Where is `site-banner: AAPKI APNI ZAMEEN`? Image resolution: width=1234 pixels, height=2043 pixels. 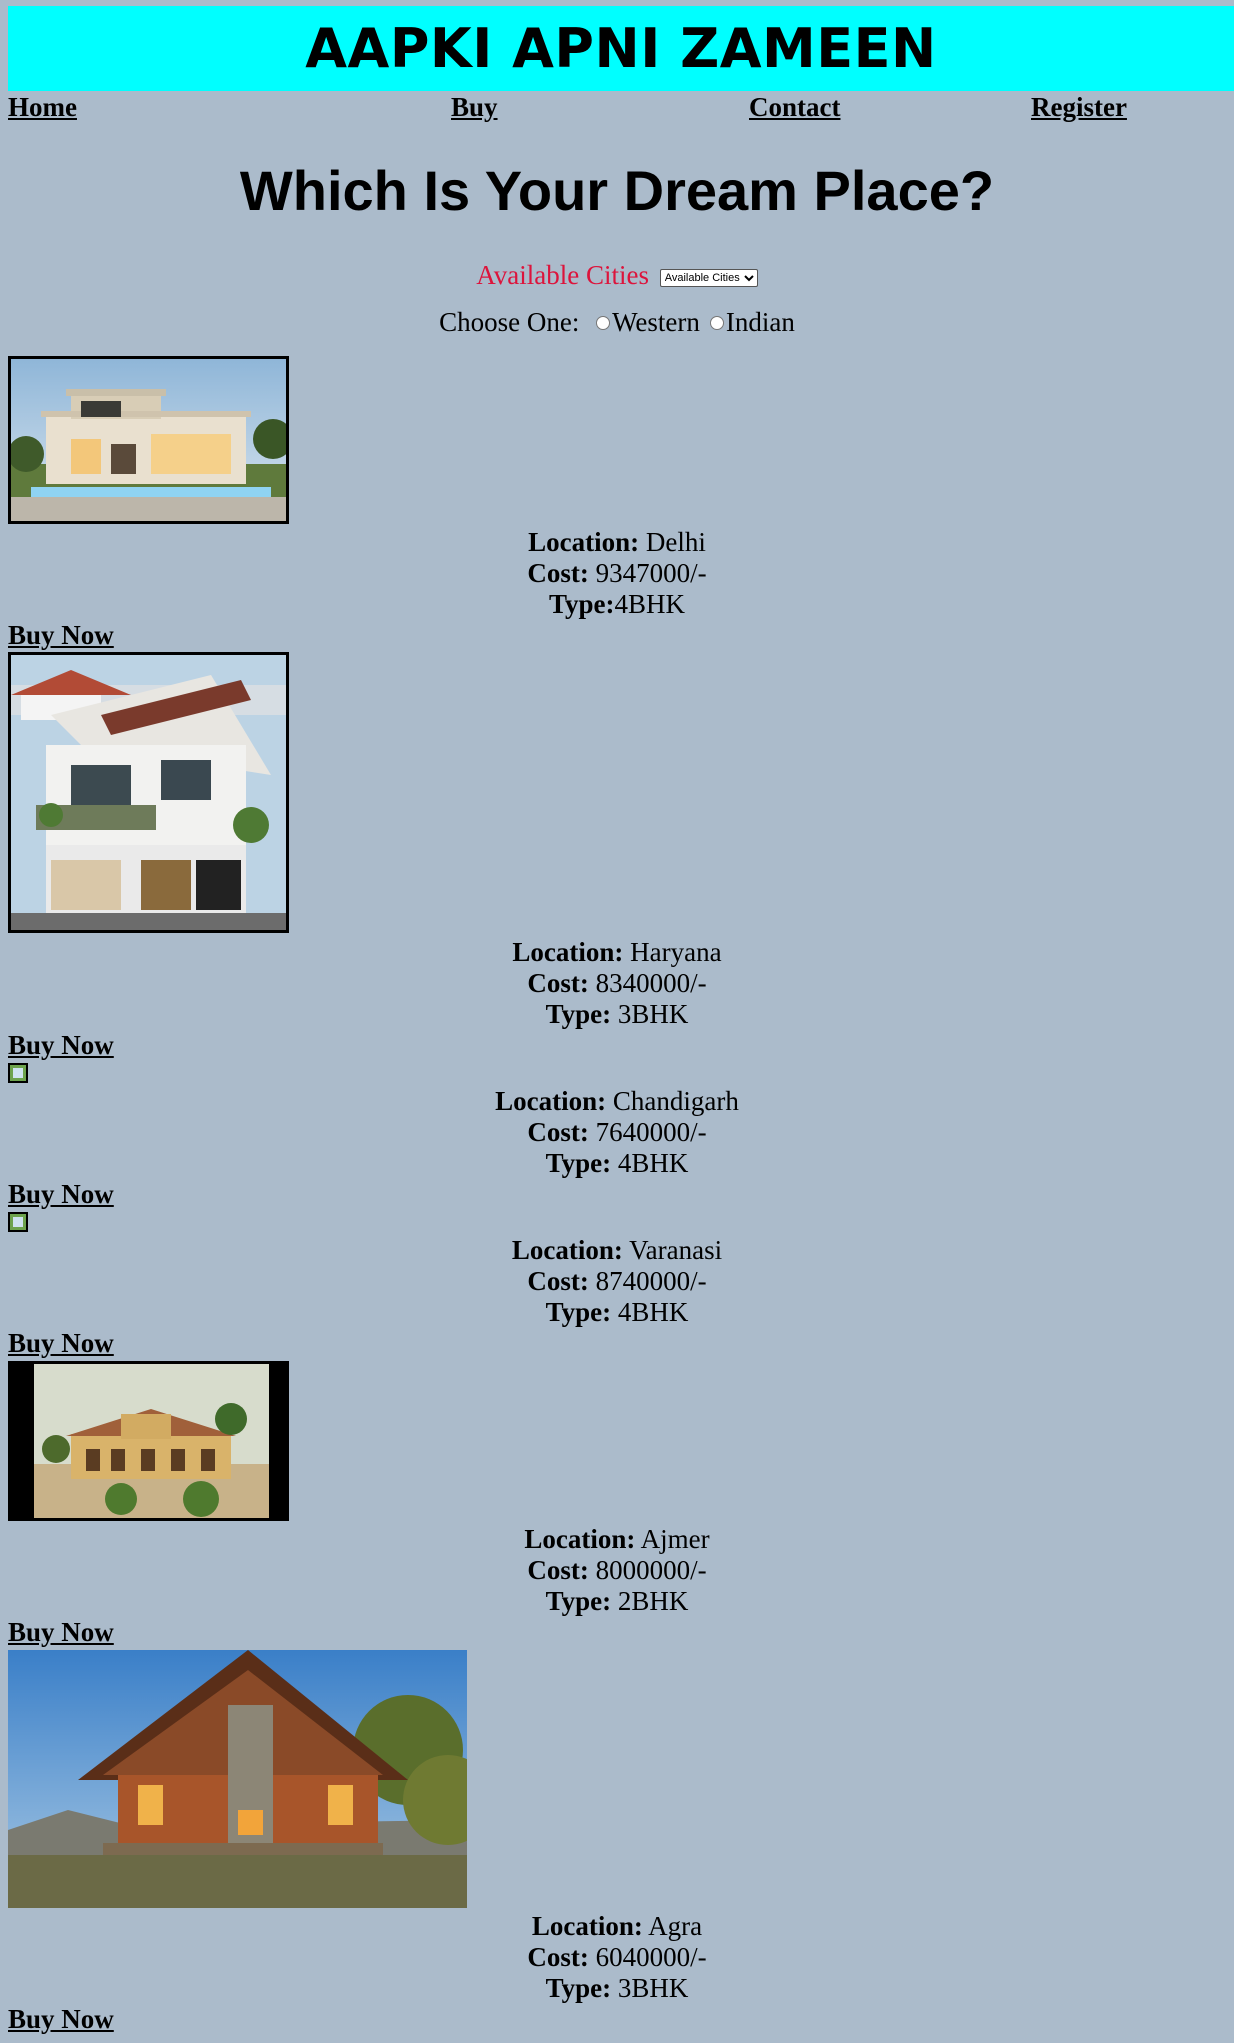
site-banner: AAPKI APNI ZAMEEN is located at coordinates (621, 48).